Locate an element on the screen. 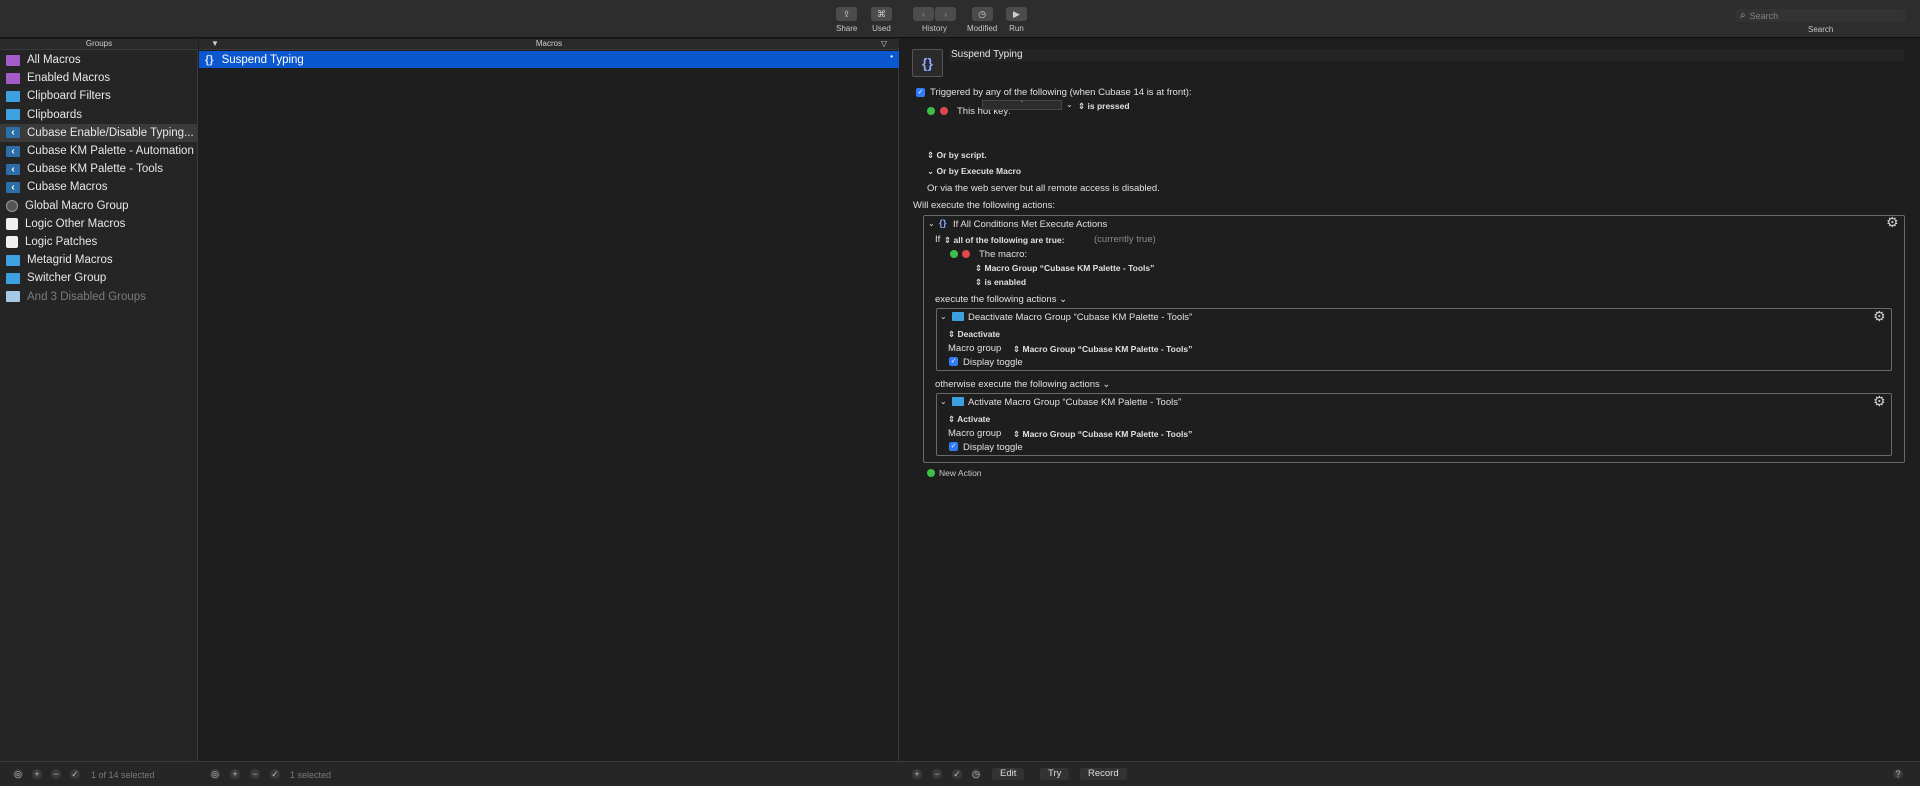 The image size is (1920, 786). forward-arrow-icon: › is located at coordinates (945, 14).